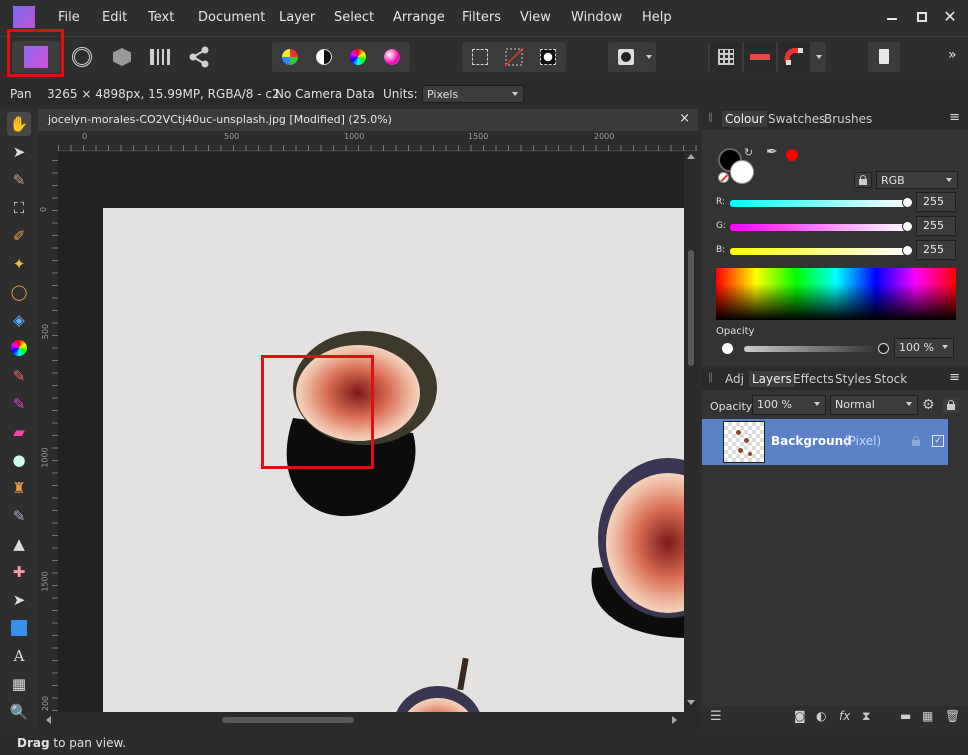 The image size is (968, 755). I want to click on green-value-input: 255, so click(936, 226).